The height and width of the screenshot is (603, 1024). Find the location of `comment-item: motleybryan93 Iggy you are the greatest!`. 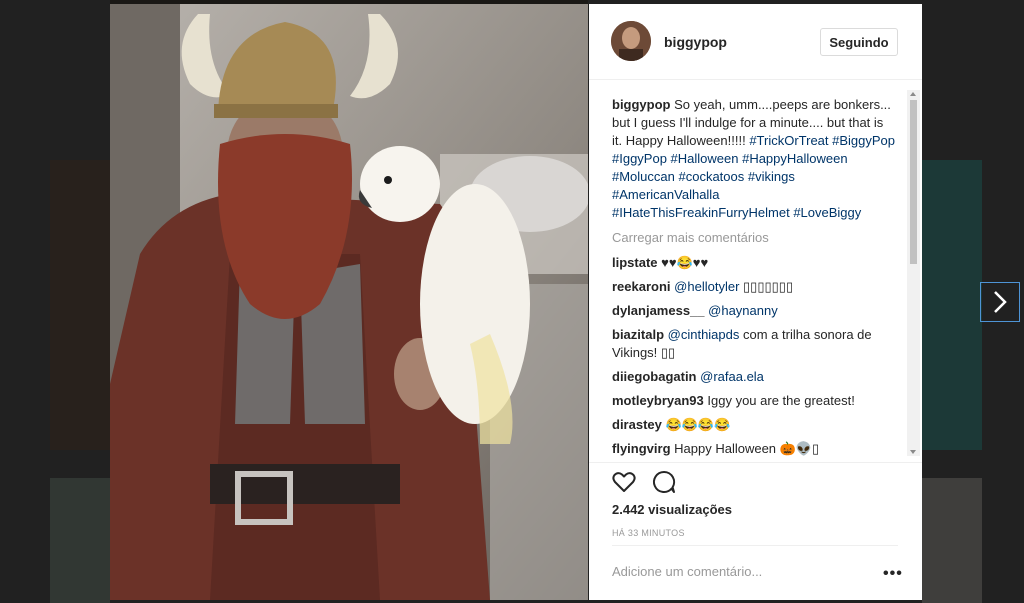

comment-item: motleybryan93 Iggy you are the greatest! is located at coordinates (754, 401).